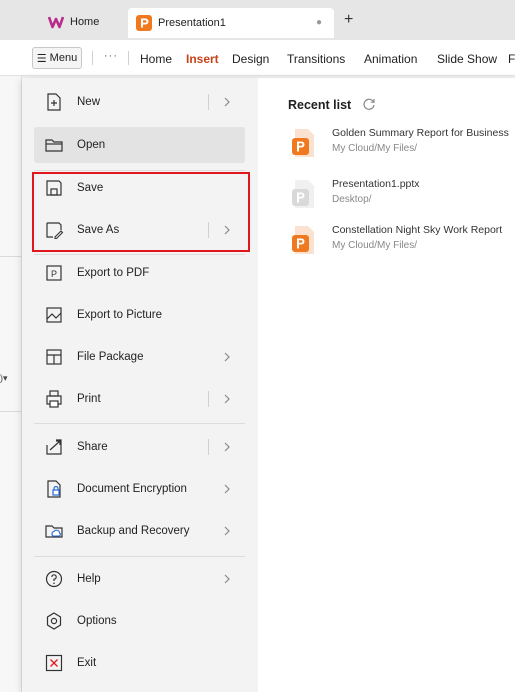 This screenshot has height=692, width=515. Describe the element at coordinates (139, 621) in the screenshot. I see `menu-item-options: Options` at that location.